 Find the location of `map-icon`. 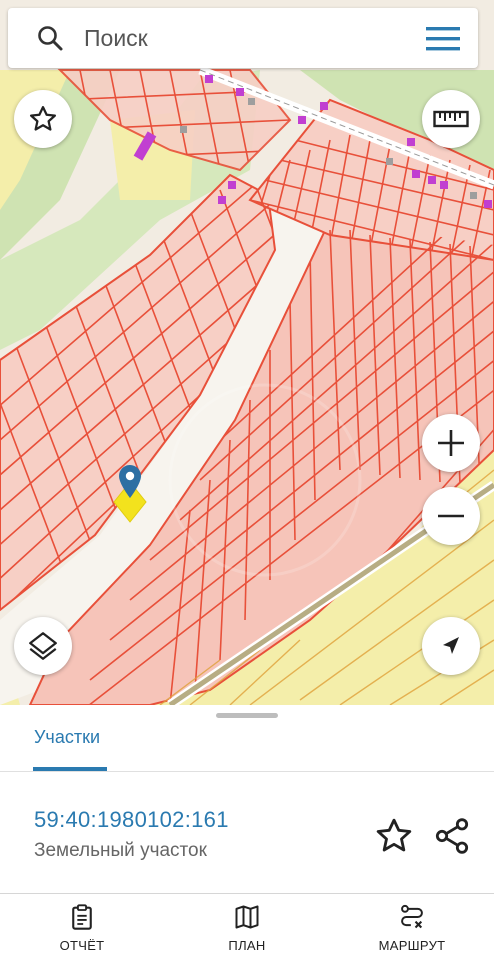

map-icon is located at coordinates (247, 917).